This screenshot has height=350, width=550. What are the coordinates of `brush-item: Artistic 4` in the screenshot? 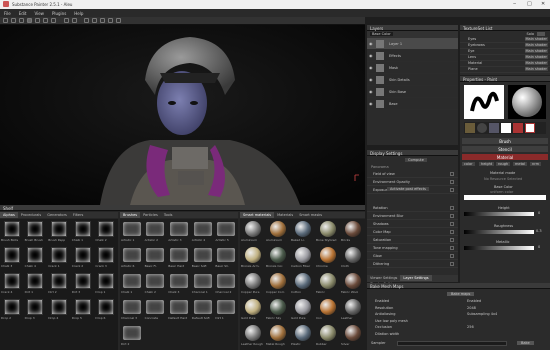 It's located at (203, 232).